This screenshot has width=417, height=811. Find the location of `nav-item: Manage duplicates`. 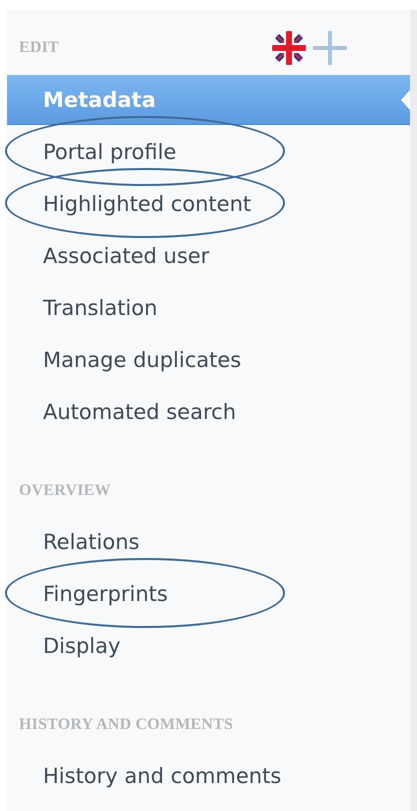

nav-item: Manage duplicates is located at coordinates (208, 360).